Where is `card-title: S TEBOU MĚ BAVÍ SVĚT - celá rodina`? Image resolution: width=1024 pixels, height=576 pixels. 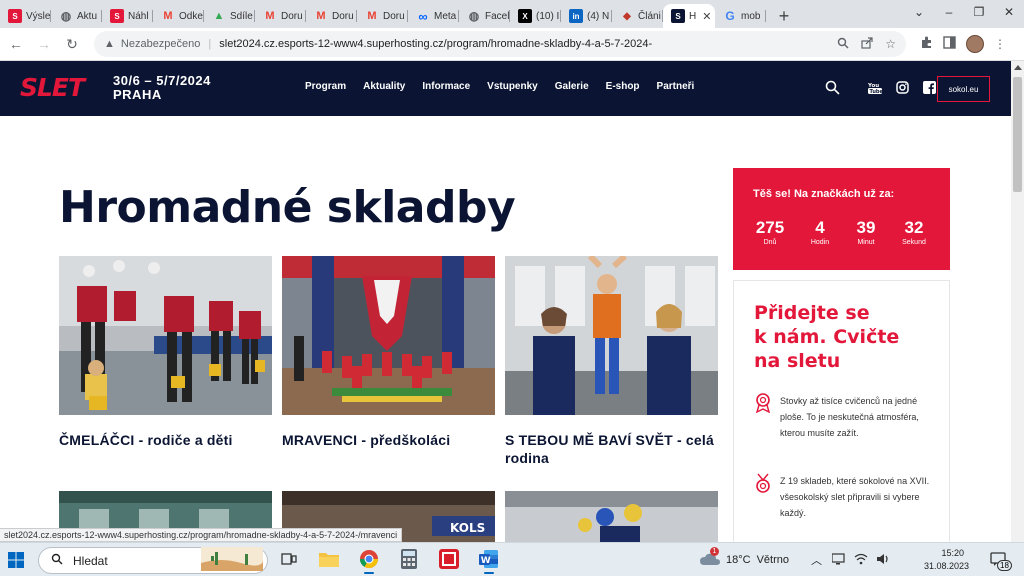
card-title: S TEBOU MĚ BAVÍ SVĚT - celá rodina is located at coordinates (611, 449).